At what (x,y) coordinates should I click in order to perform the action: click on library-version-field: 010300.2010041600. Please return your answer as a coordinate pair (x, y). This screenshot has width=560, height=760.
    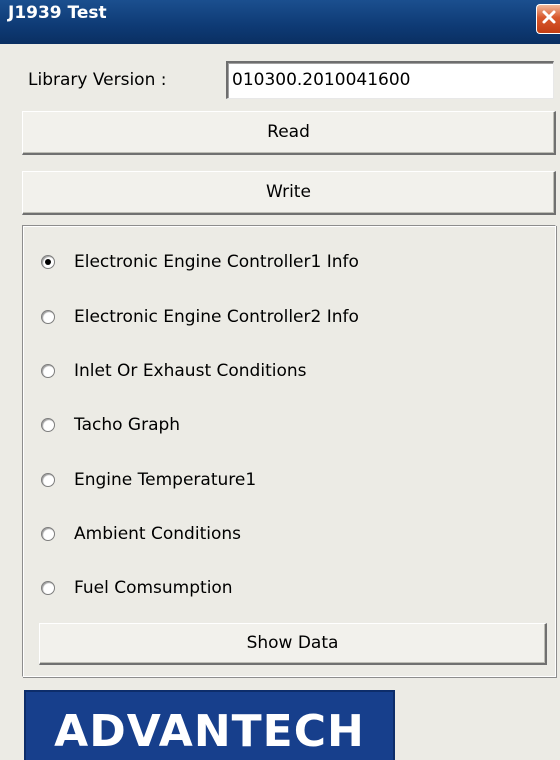
    Looking at the image, I should click on (390, 80).